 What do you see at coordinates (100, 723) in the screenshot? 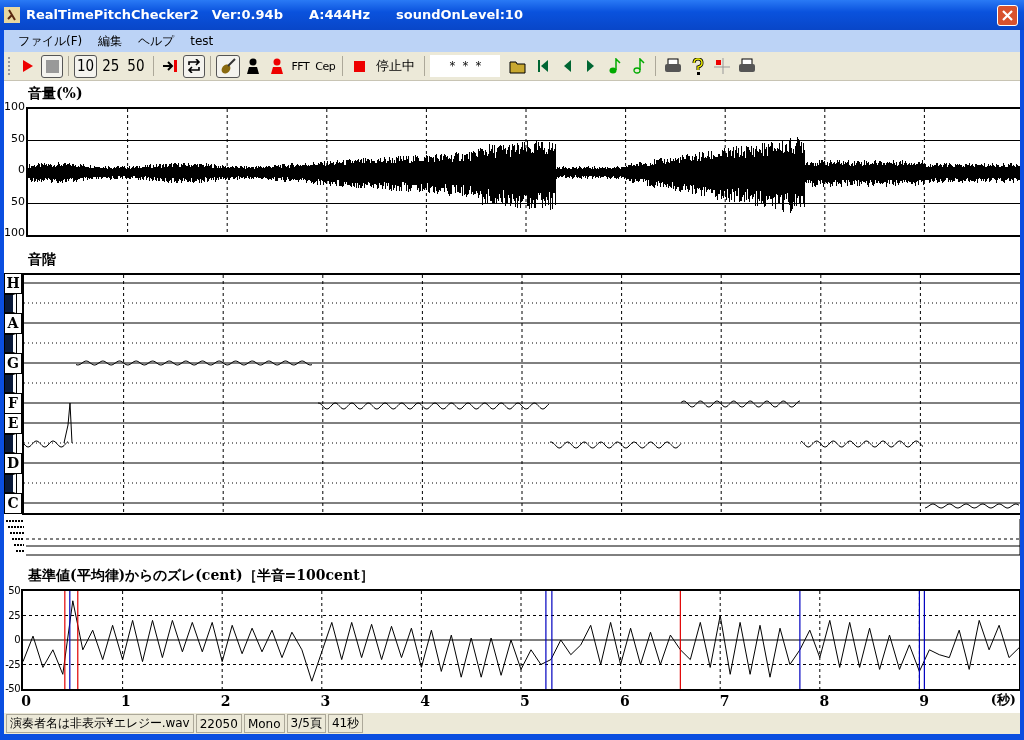
I see `status-cell: 演奏者名は非表示¥エレジー.wav` at bounding box center [100, 723].